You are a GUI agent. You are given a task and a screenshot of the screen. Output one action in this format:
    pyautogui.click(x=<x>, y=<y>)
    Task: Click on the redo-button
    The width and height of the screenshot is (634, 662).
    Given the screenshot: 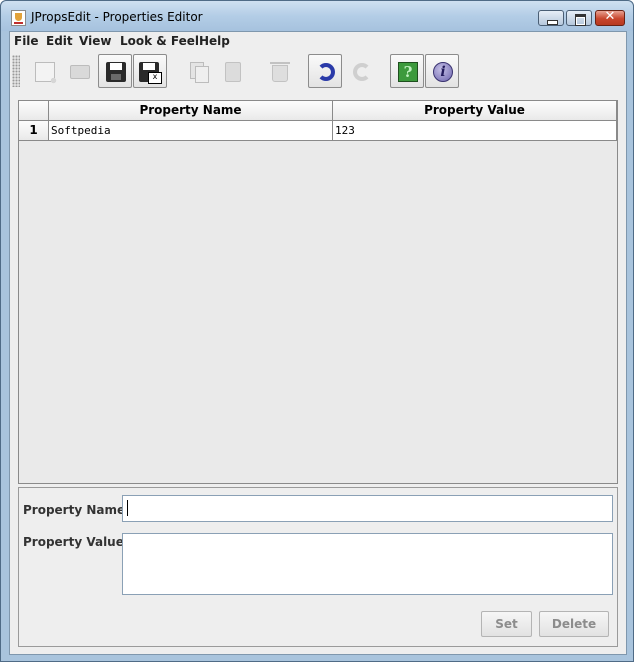 What is the action you would take?
    pyautogui.click(x=361, y=71)
    